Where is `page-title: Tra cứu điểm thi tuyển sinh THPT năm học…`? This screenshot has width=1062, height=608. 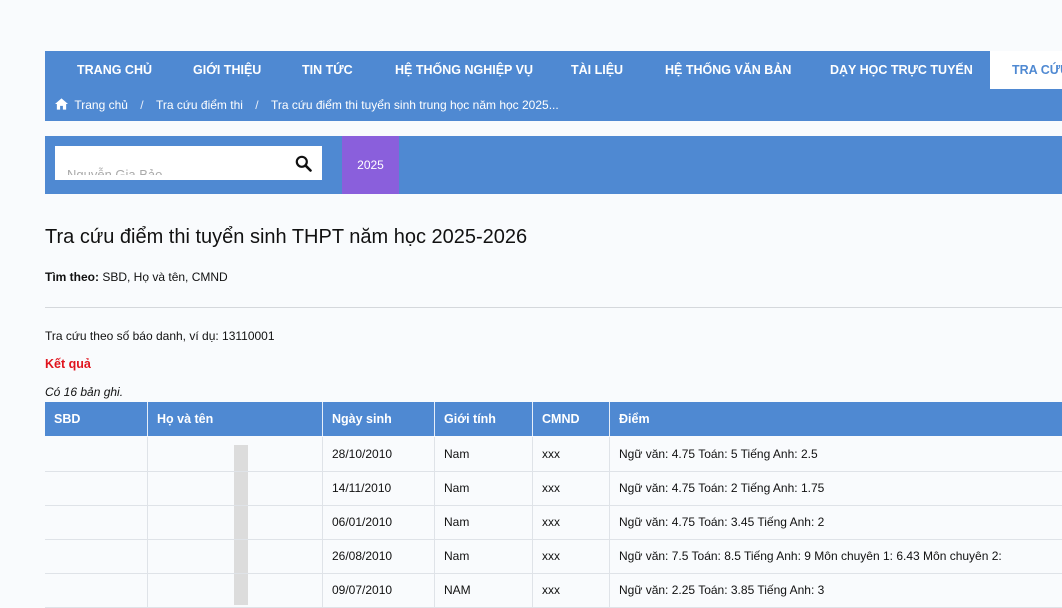
page-title: Tra cứu điểm thi tuyển sinh THPT năm học… is located at coordinates (286, 237).